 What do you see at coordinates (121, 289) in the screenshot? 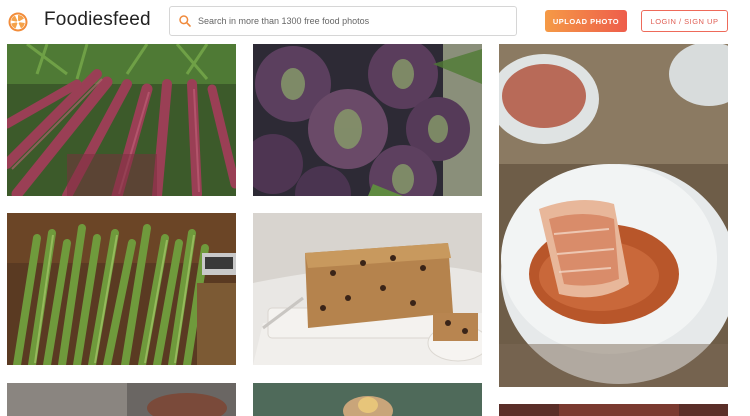
I see `photo-asparagus` at bounding box center [121, 289].